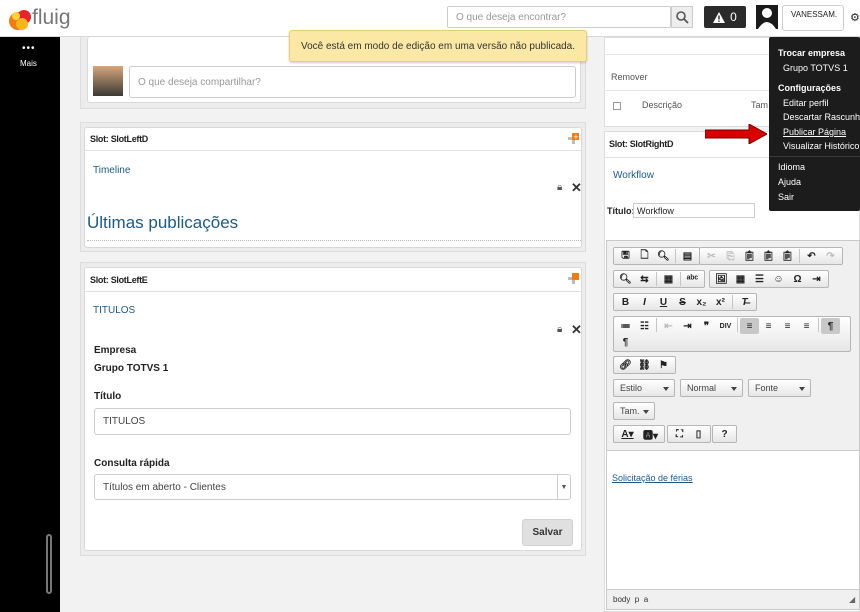 The height and width of the screenshot is (612, 860). What do you see at coordinates (617, 106) in the screenshot?
I see `select-all-checkbox` at bounding box center [617, 106].